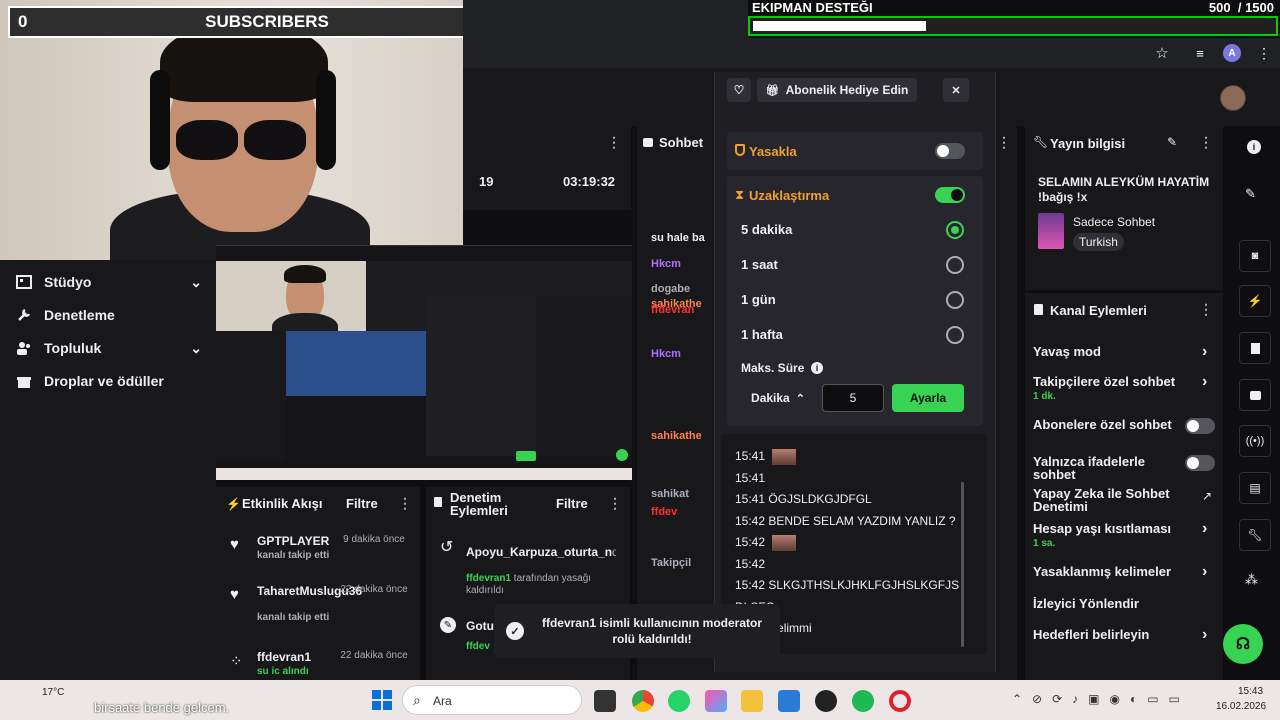 Image resolution: width=1280 pixels, height=720 pixels. Describe the element at coordinates (1243, 644) in the screenshot. I see `headset-button: ☊` at that location.